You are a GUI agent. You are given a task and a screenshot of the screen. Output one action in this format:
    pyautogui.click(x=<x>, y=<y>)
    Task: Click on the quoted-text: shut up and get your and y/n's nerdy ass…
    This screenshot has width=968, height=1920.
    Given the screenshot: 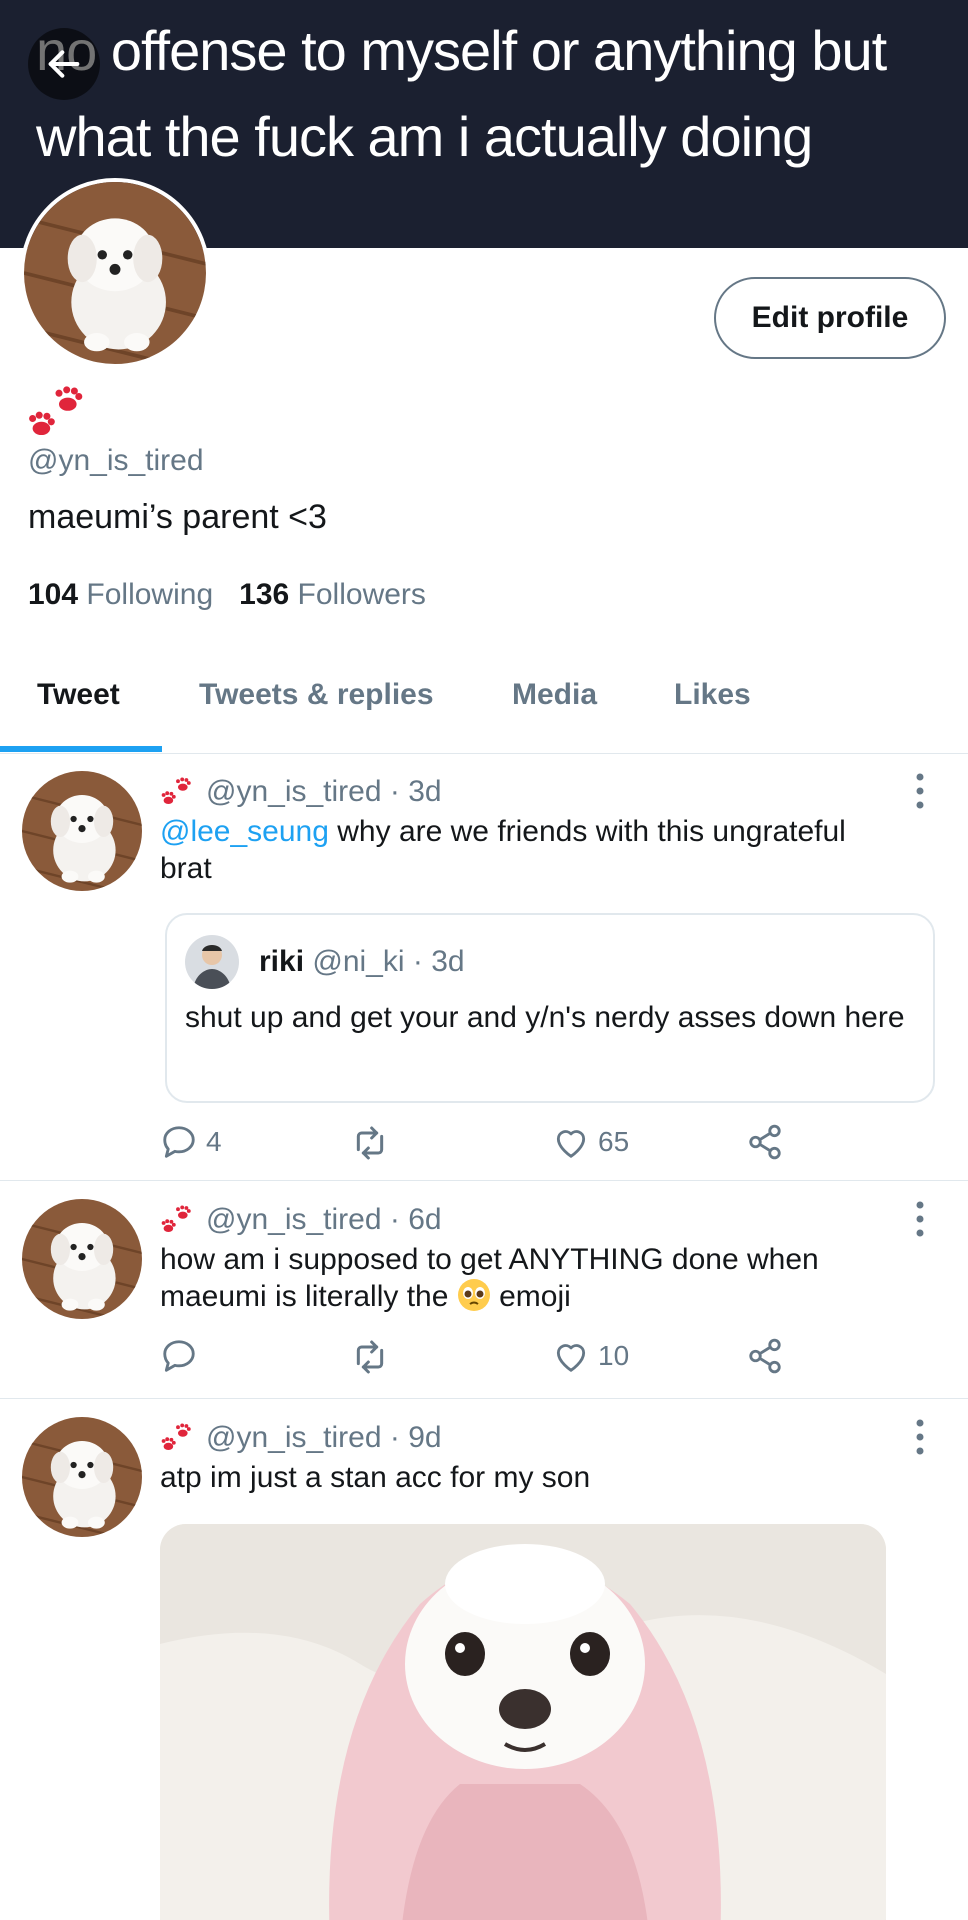 What is the action you would take?
    pyautogui.click(x=545, y=1017)
    